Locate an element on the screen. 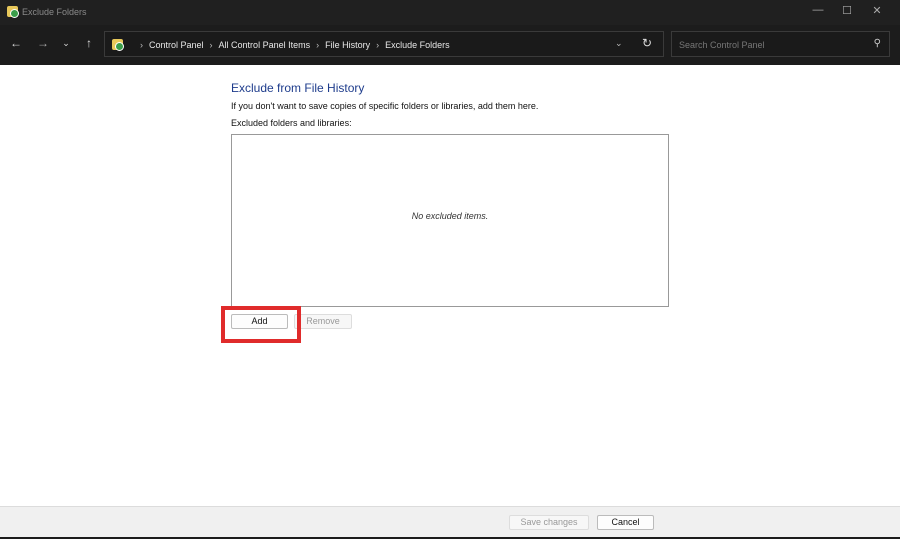  title-bar: Exclude Folders — ☐ ✕ is located at coordinates (450, 12).